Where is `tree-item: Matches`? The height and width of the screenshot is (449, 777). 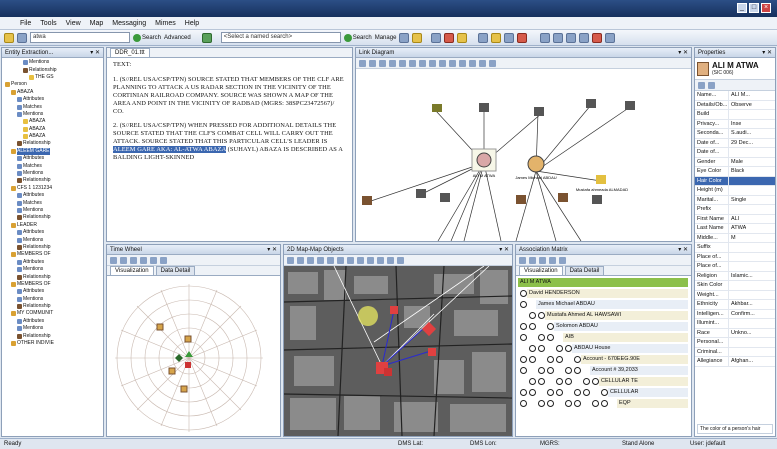
tree-item: Matches is located at coordinates (52, 165).